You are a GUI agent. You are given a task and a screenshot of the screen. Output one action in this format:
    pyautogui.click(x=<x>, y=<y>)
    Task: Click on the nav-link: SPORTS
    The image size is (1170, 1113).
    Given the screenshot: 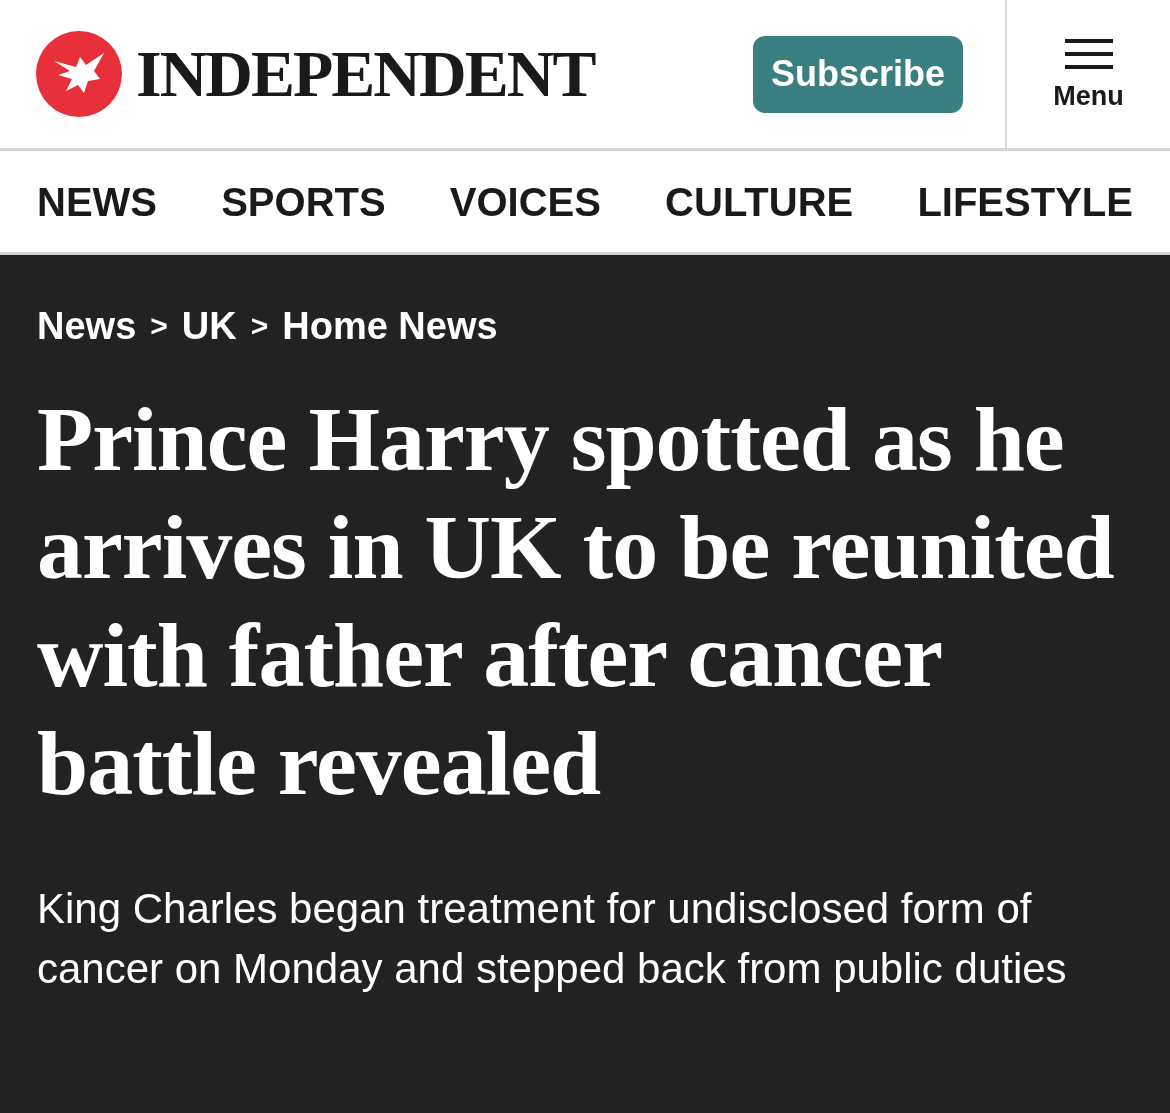 What is the action you would take?
    pyautogui.click(x=303, y=201)
    